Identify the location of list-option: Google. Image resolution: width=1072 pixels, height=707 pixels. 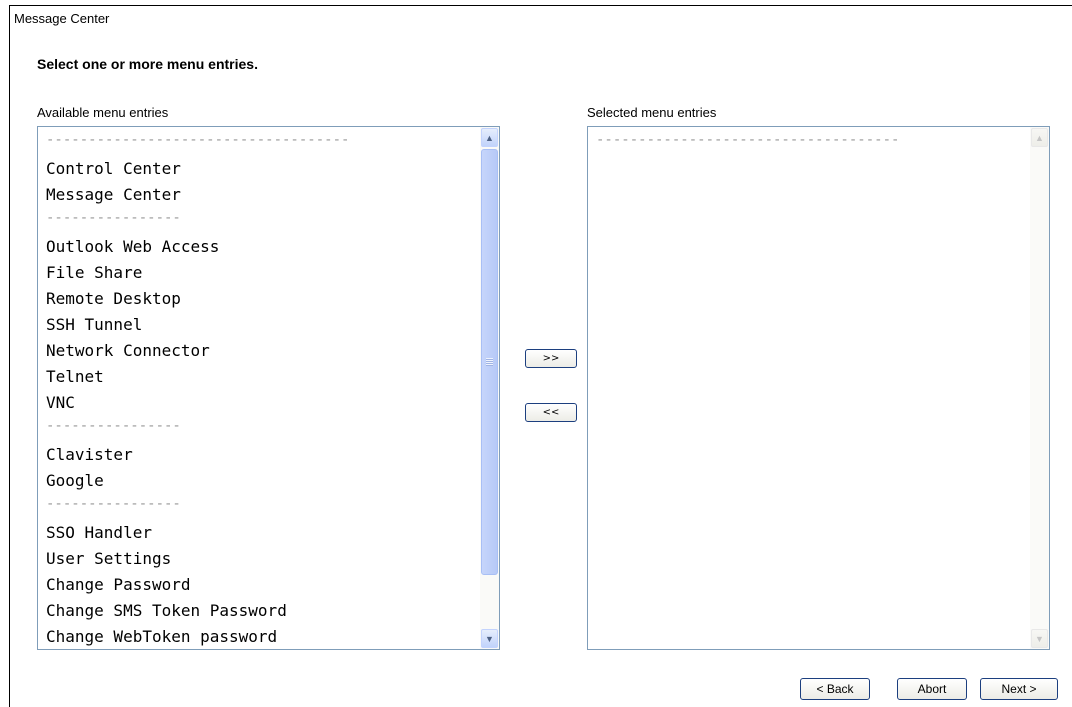
(258, 481).